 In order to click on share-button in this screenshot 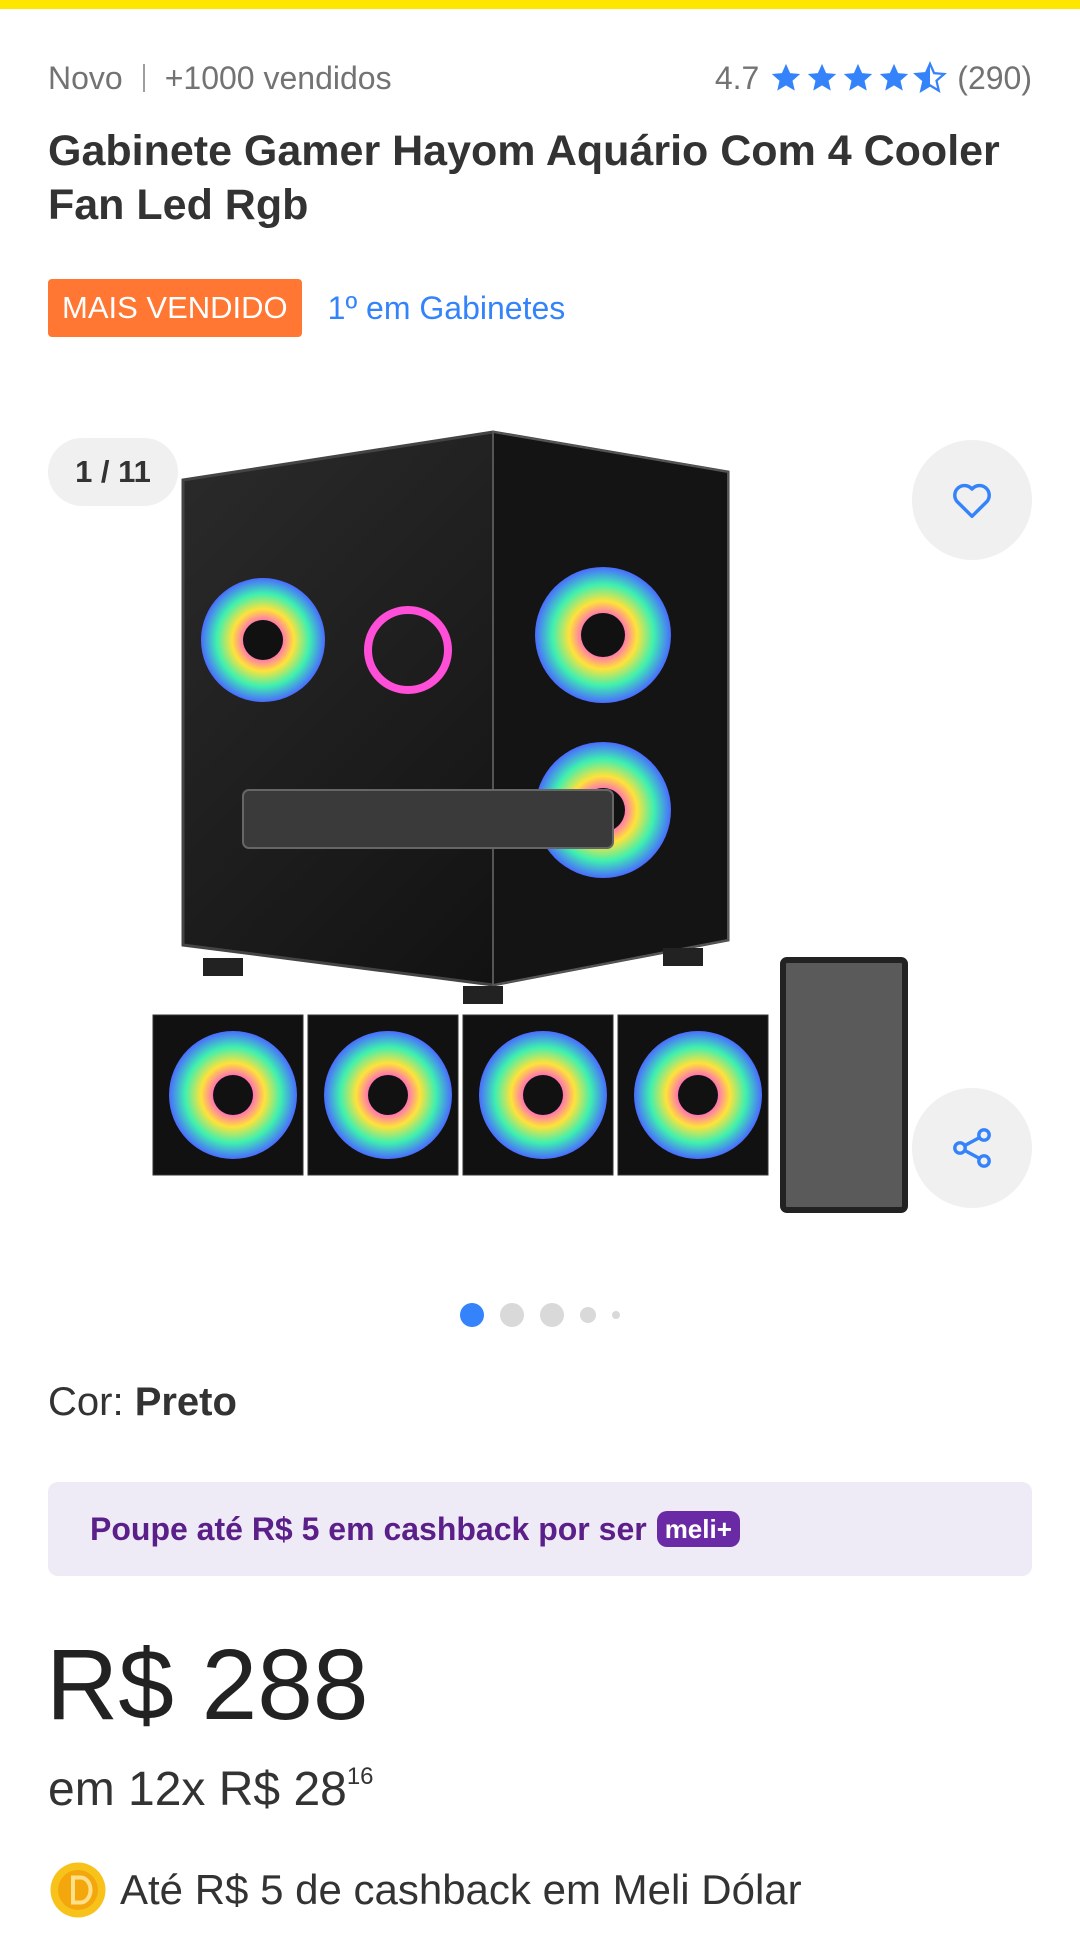, I will do `click(972, 1148)`.